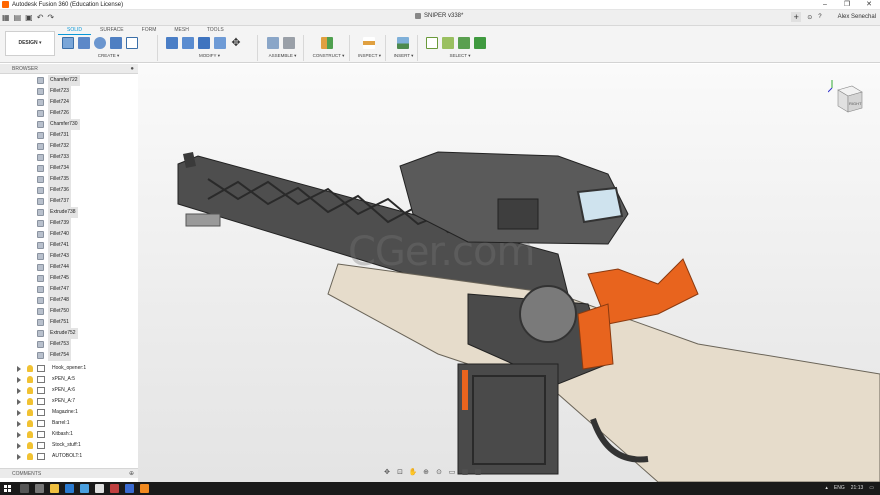 This screenshot has height=495, width=880. I want to click on revolve-icon, so click(100, 43).